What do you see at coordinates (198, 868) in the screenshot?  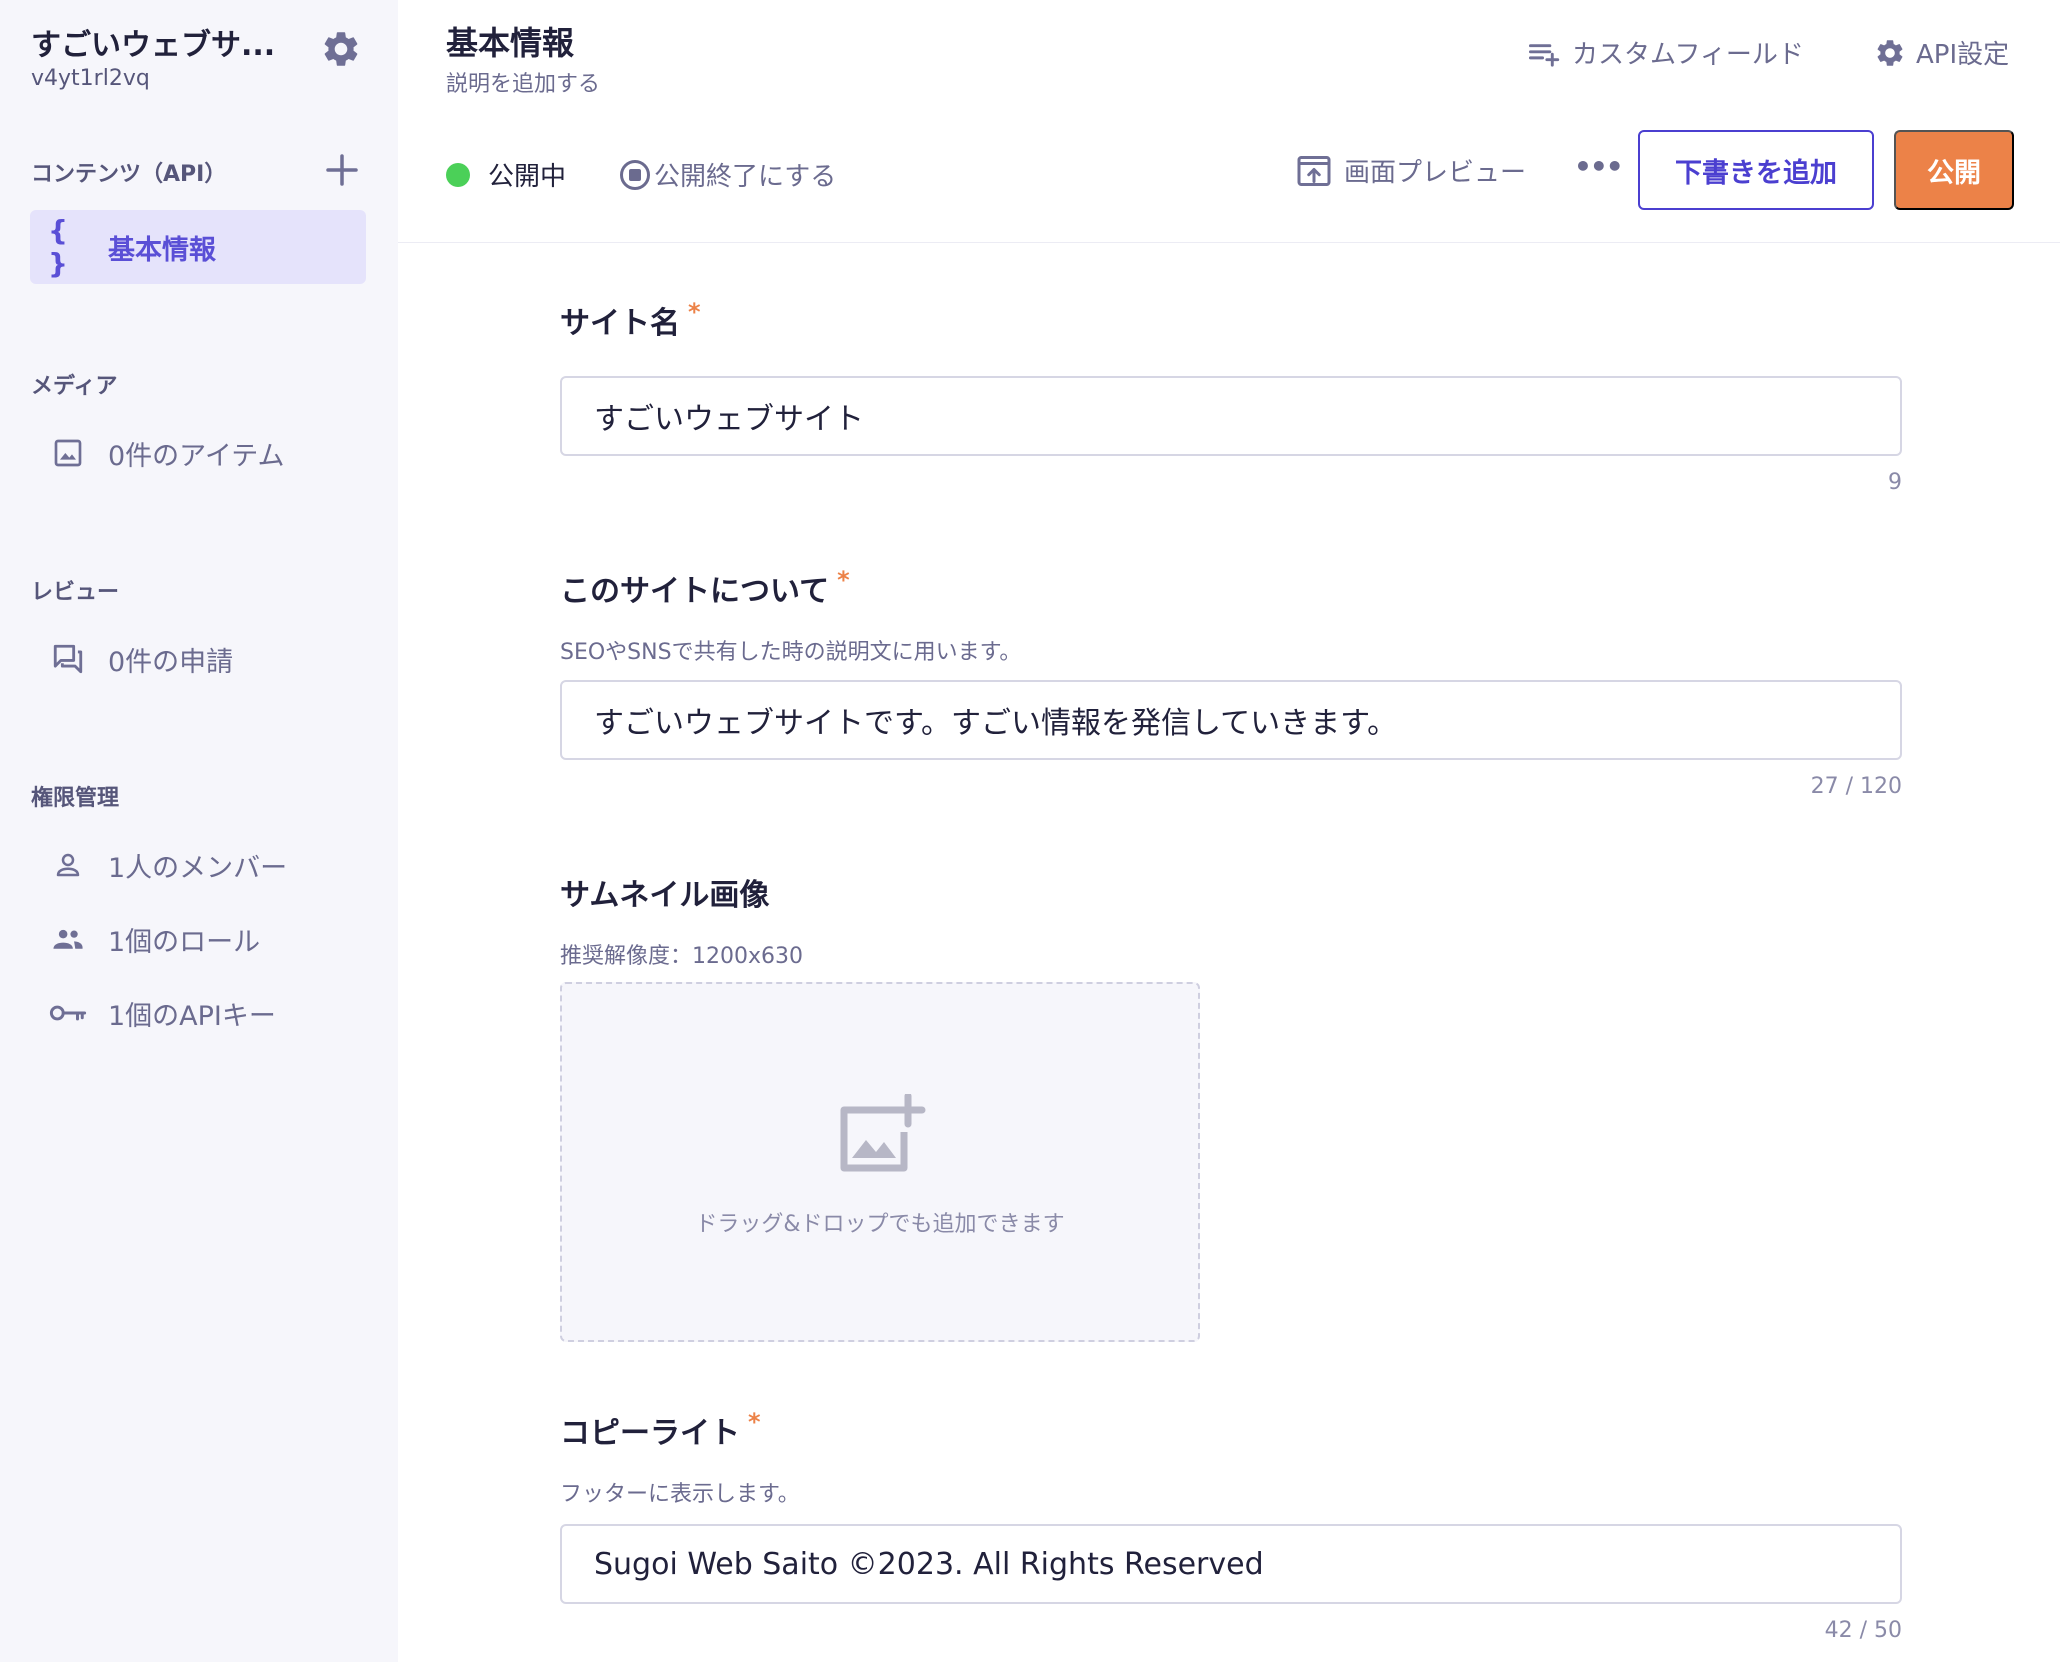 I see `sidebar-item-label: 1人のメンバー` at bounding box center [198, 868].